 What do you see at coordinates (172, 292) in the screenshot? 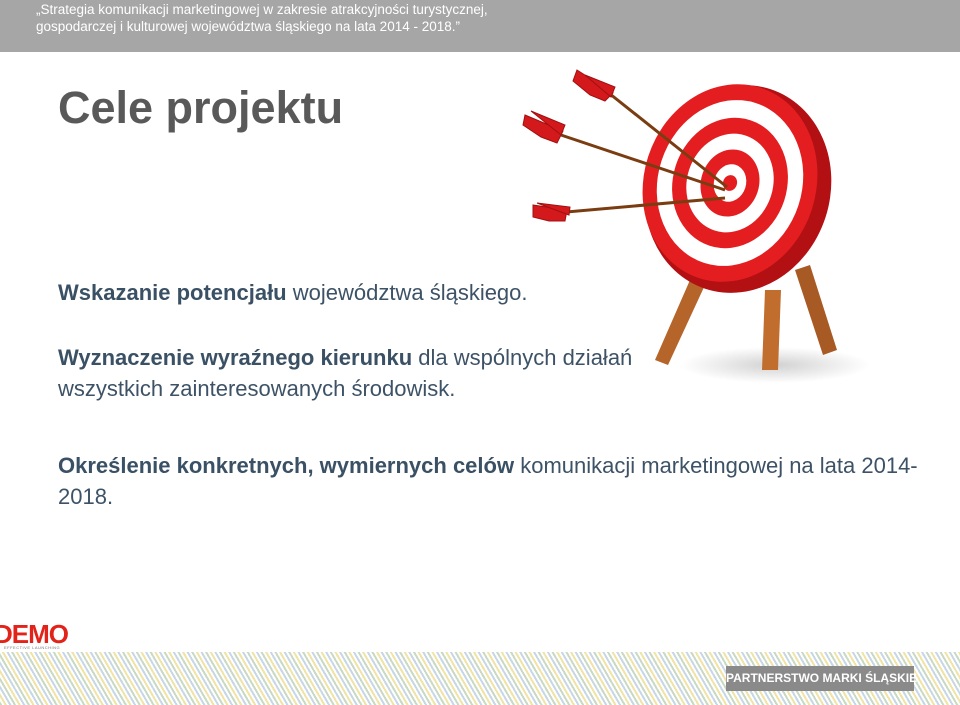
I see `goal-point-1-bold: Wskazanie potencjału` at bounding box center [172, 292].